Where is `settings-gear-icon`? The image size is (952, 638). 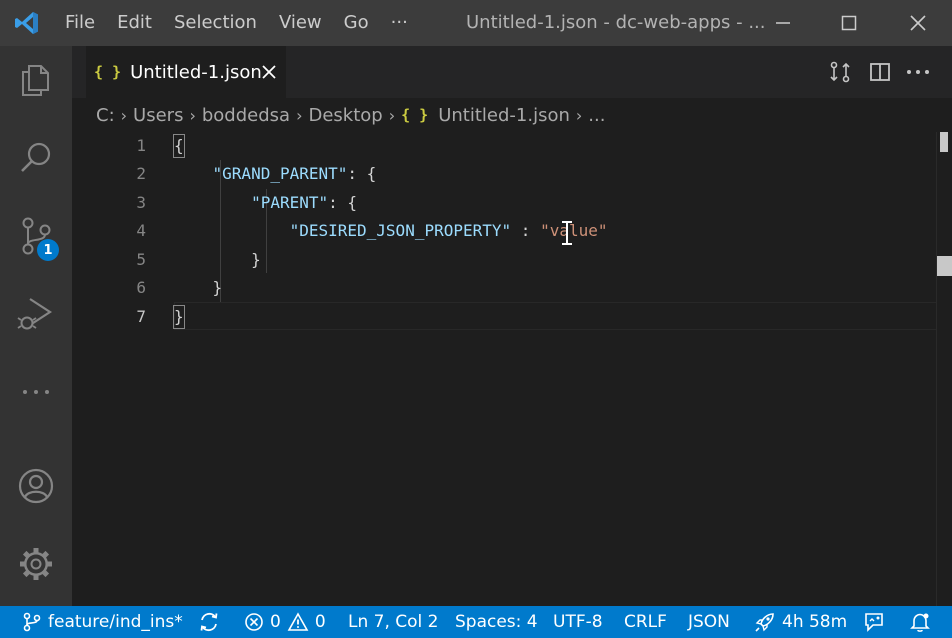 settings-gear-icon is located at coordinates (36, 564).